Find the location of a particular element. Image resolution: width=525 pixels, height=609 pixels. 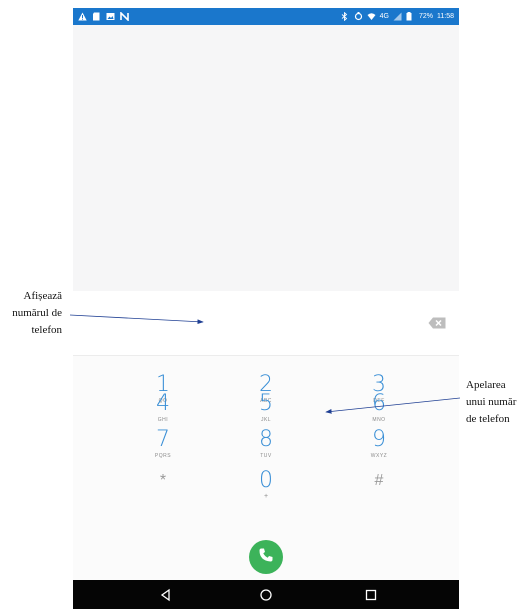

key-letters: PQRS is located at coordinates (163, 456).